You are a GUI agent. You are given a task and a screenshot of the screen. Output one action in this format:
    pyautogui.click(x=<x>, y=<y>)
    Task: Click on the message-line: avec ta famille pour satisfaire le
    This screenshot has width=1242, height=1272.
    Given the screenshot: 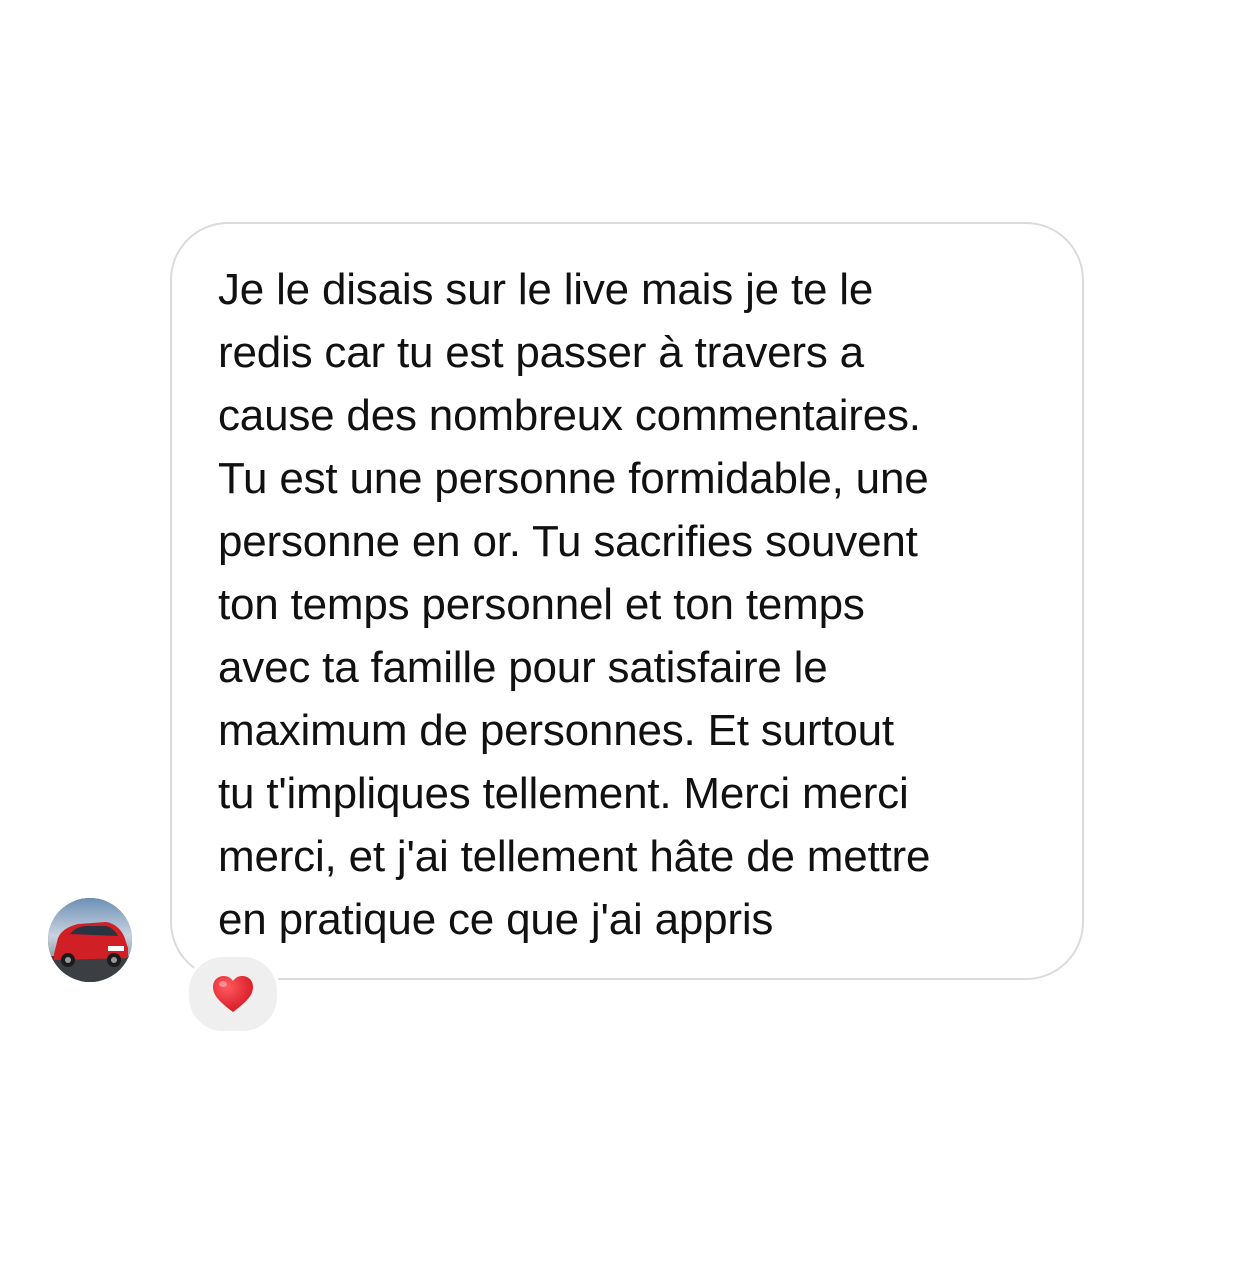 What is the action you would take?
    pyautogui.click(x=523, y=667)
    